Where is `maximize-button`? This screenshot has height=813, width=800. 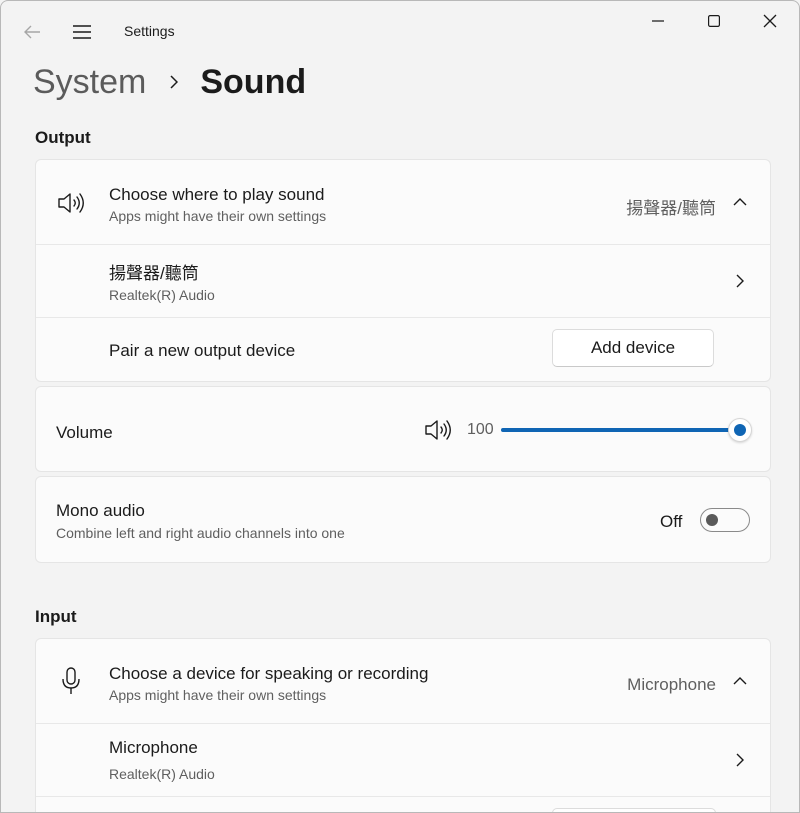
maximize-button is located at coordinates (714, 21).